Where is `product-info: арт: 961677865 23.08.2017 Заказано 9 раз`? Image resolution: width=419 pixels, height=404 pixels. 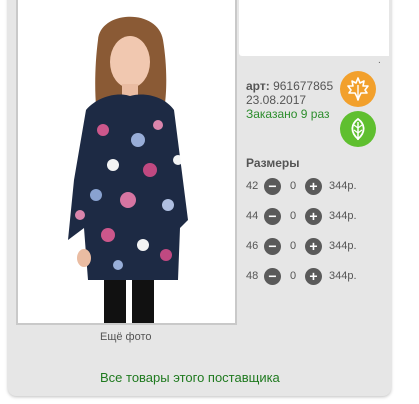 product-info: арт: 961677865 23.08.2017 Заказано 9 раз is located at coordinates (289, 100).